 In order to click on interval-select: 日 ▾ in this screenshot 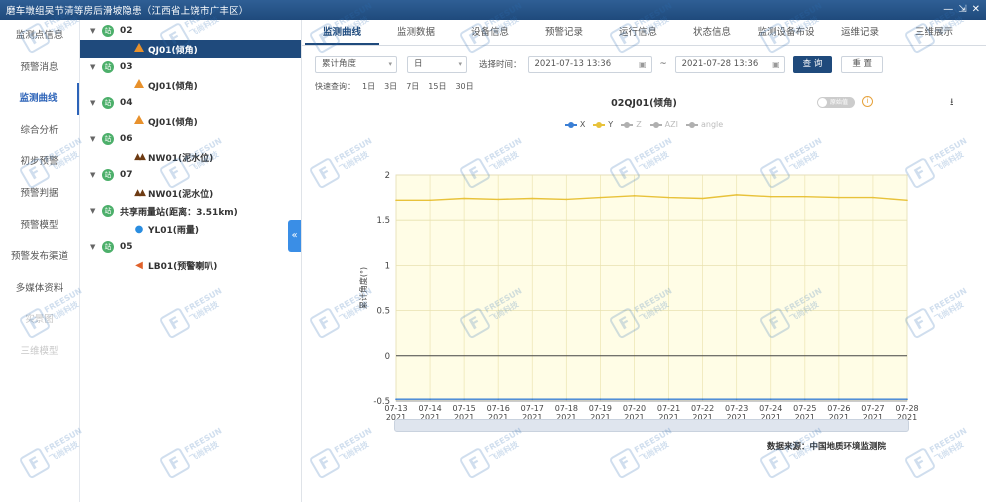, I will do `click(437, 64)`.